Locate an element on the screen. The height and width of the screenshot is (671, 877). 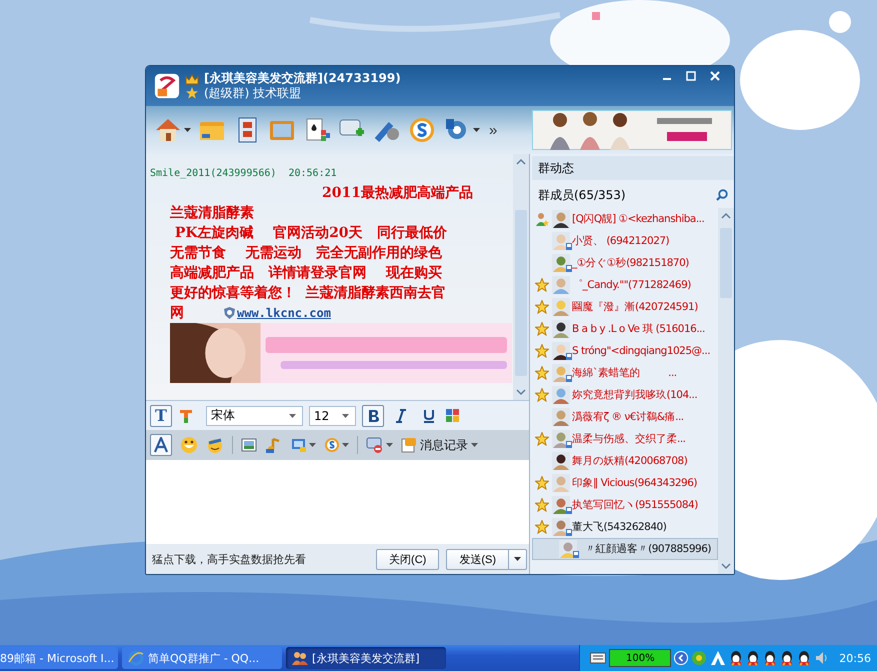
keyboard-icon is located at coordinates (598, 658).